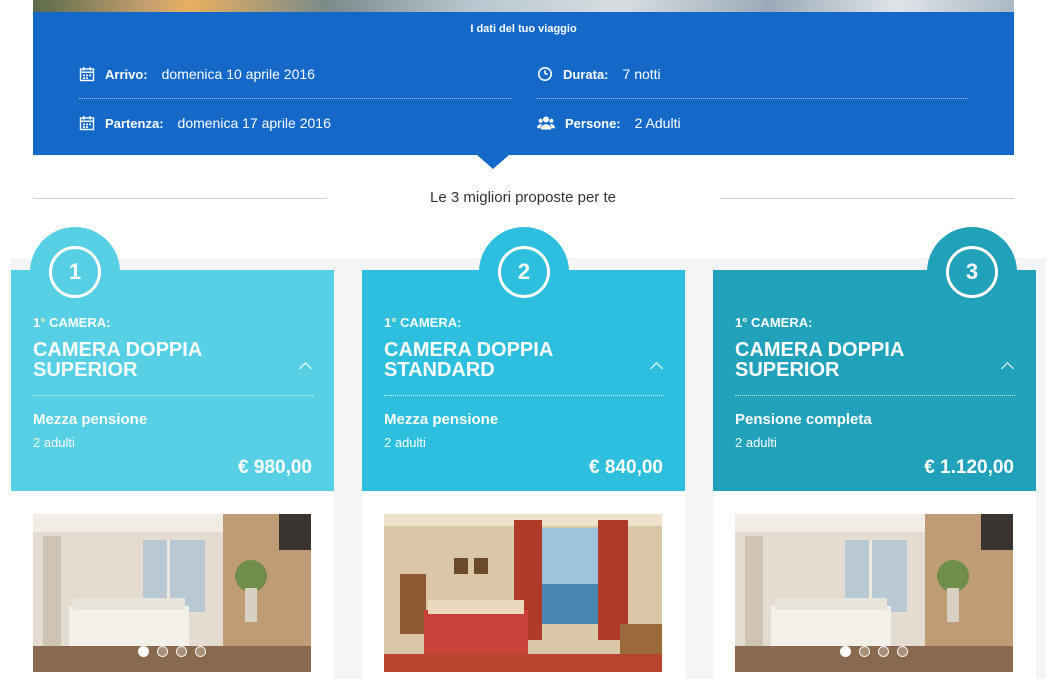 This screenshot has height=679, width=1046. I want to click on room-photo-image, so click(523, 593).